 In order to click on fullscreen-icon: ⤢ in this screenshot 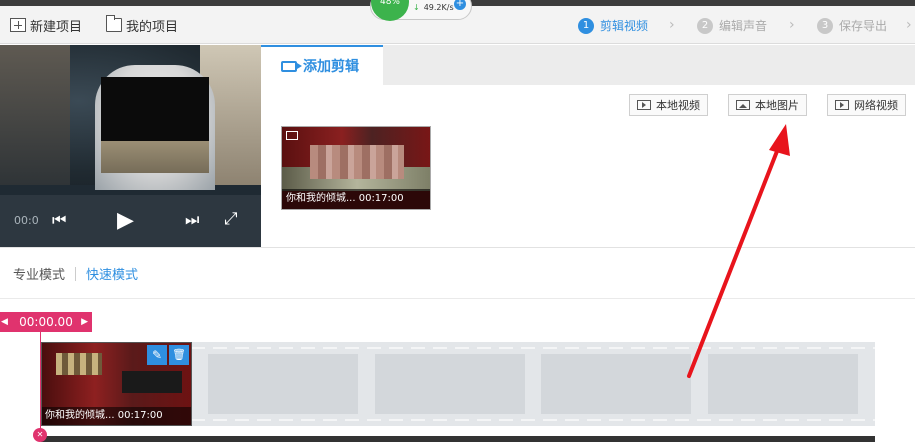, I will do `click(231, 219)`.